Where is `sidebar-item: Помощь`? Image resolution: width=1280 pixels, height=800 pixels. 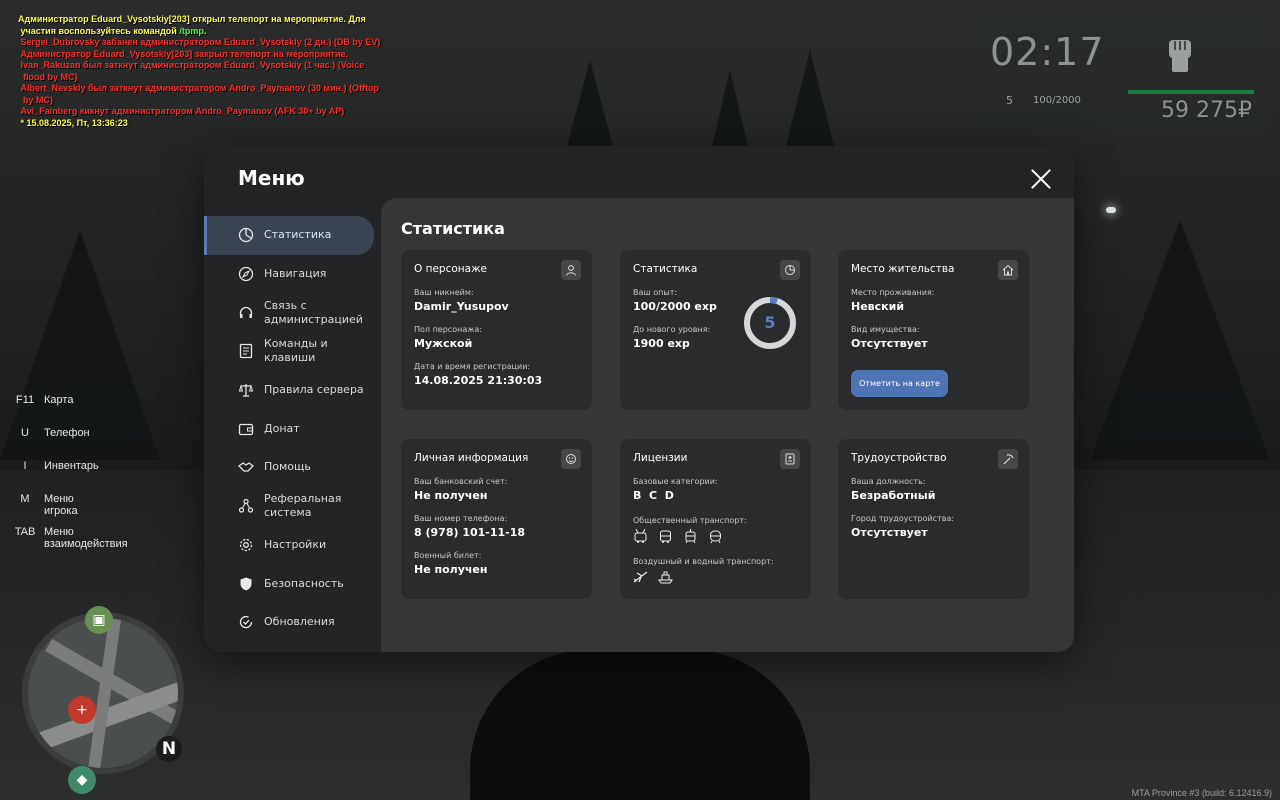
sidebar-item: Помощь is located at coordinates (292, 467).